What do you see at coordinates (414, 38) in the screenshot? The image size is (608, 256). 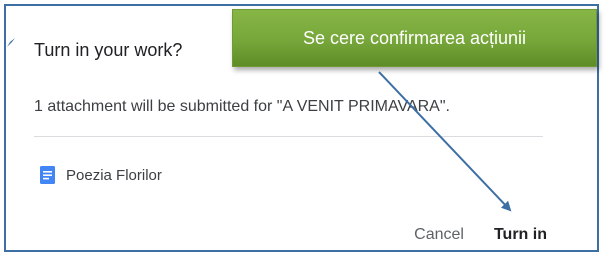 I see `annotation-callout: Se cere confirmarea acțiunii` at bounding box center [414, 38].